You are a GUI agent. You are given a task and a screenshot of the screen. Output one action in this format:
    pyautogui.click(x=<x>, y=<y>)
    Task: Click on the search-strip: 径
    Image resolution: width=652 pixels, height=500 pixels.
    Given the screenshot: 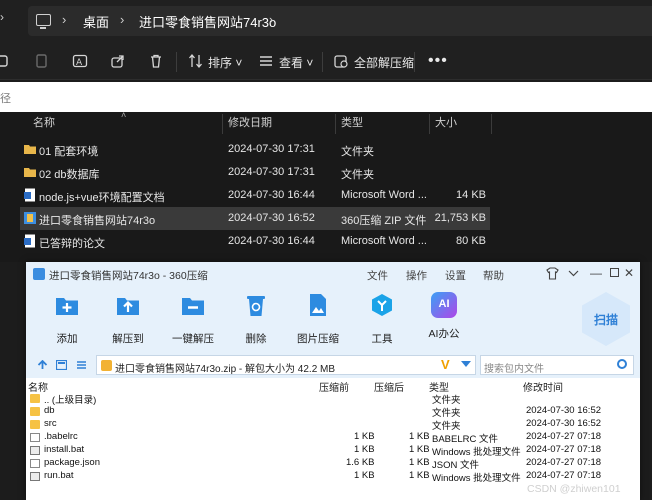 What is the action you would take?
    pyautogui.click(x=326, y=97)
    